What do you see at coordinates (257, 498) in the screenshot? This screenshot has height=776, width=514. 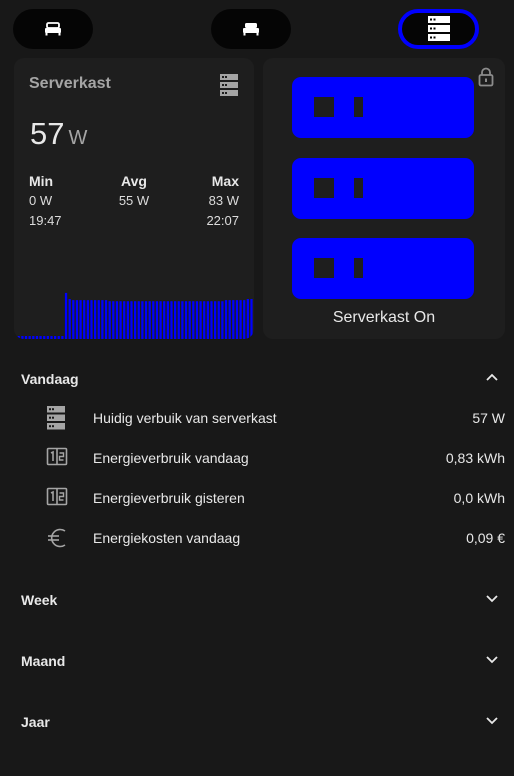 I see `list-item: Energieverbruik gisteren 0,0 kWh` at bounding box center [257, 498].